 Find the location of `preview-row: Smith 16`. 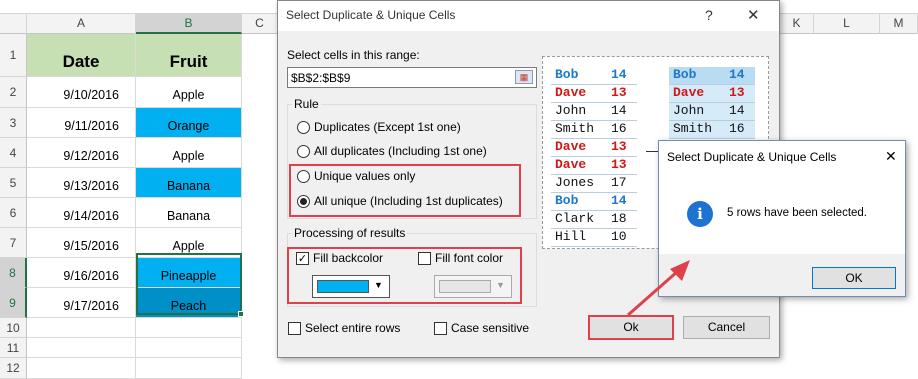

preview-row: Smith 16 is located at coordinates (594, 130).